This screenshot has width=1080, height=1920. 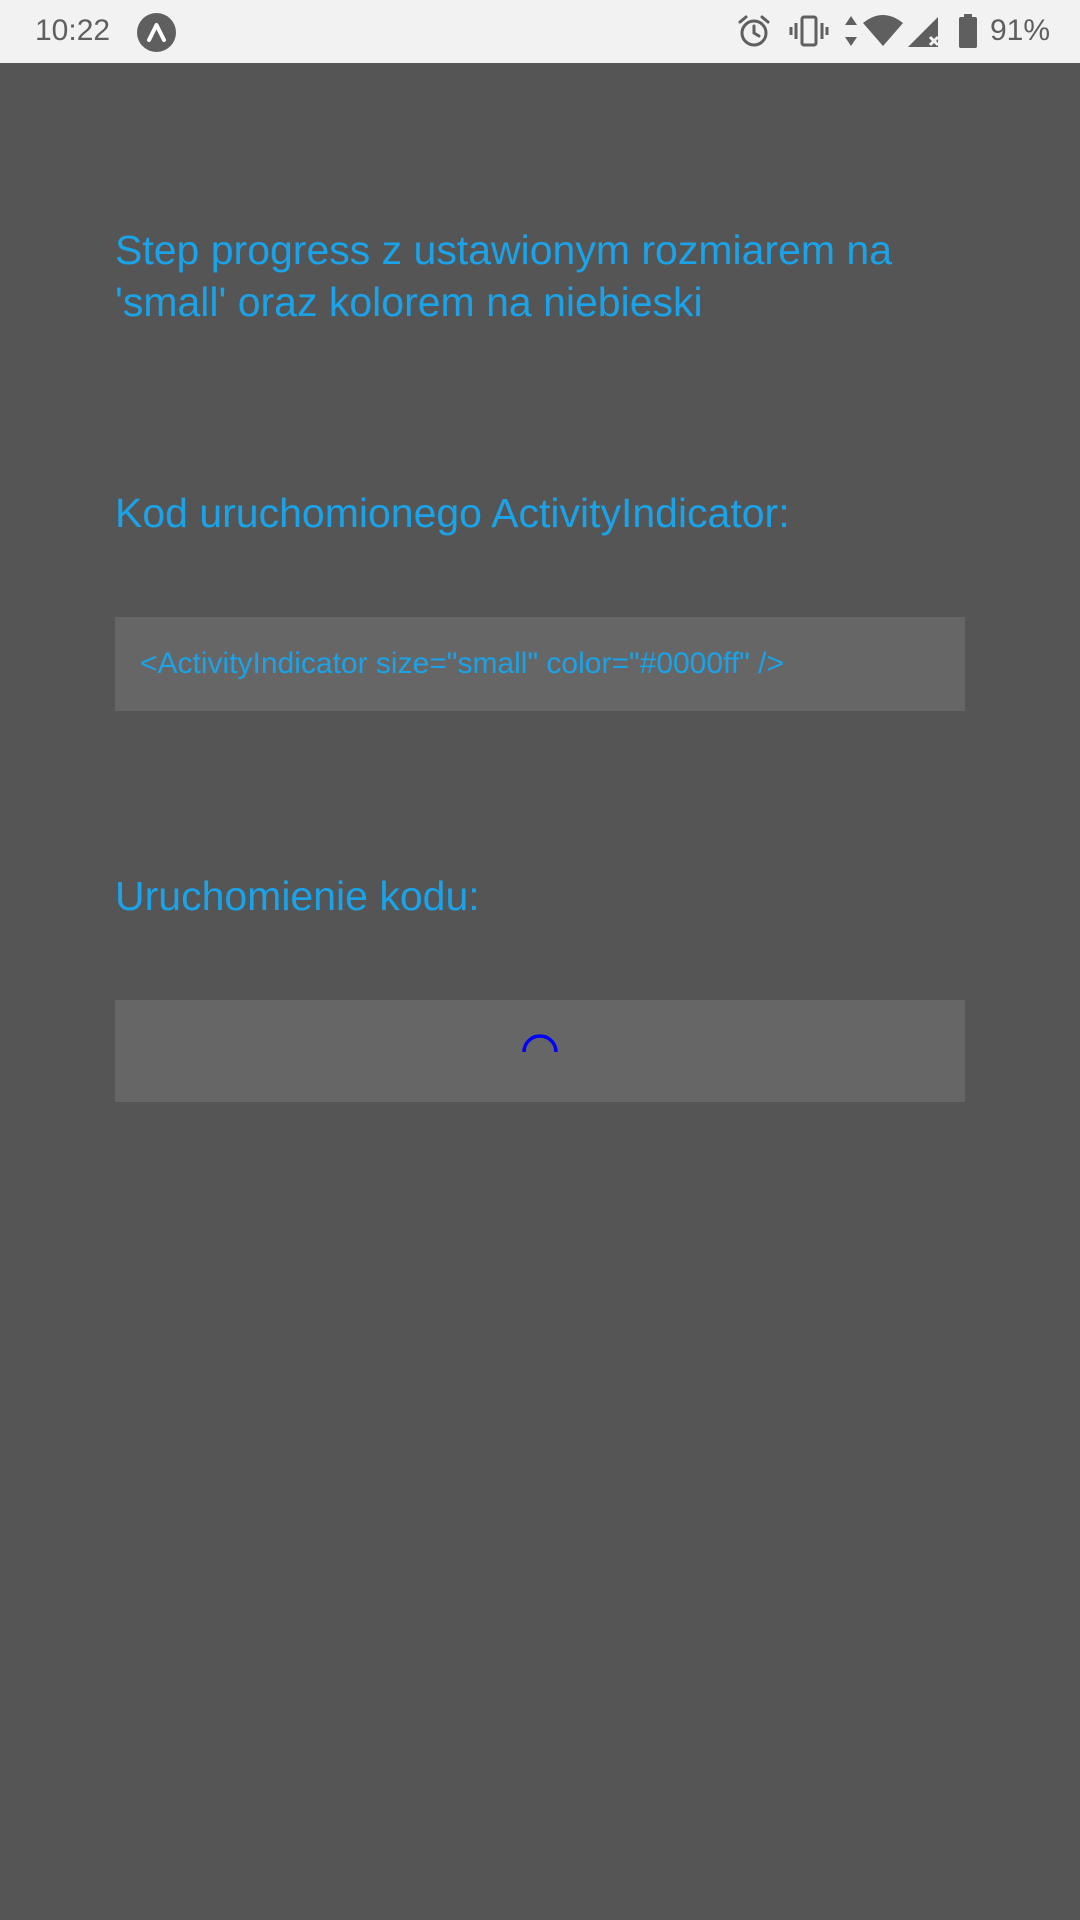 I want to click on activity-indicator-spinner, so click(x=540, y=1052).